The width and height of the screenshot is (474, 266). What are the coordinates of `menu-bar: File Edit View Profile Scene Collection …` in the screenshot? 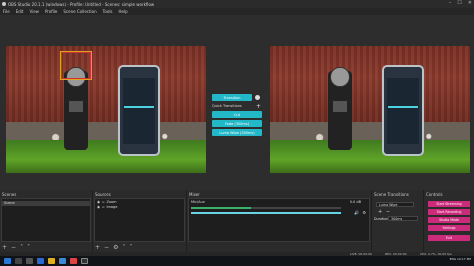 It's located at (237, 11).